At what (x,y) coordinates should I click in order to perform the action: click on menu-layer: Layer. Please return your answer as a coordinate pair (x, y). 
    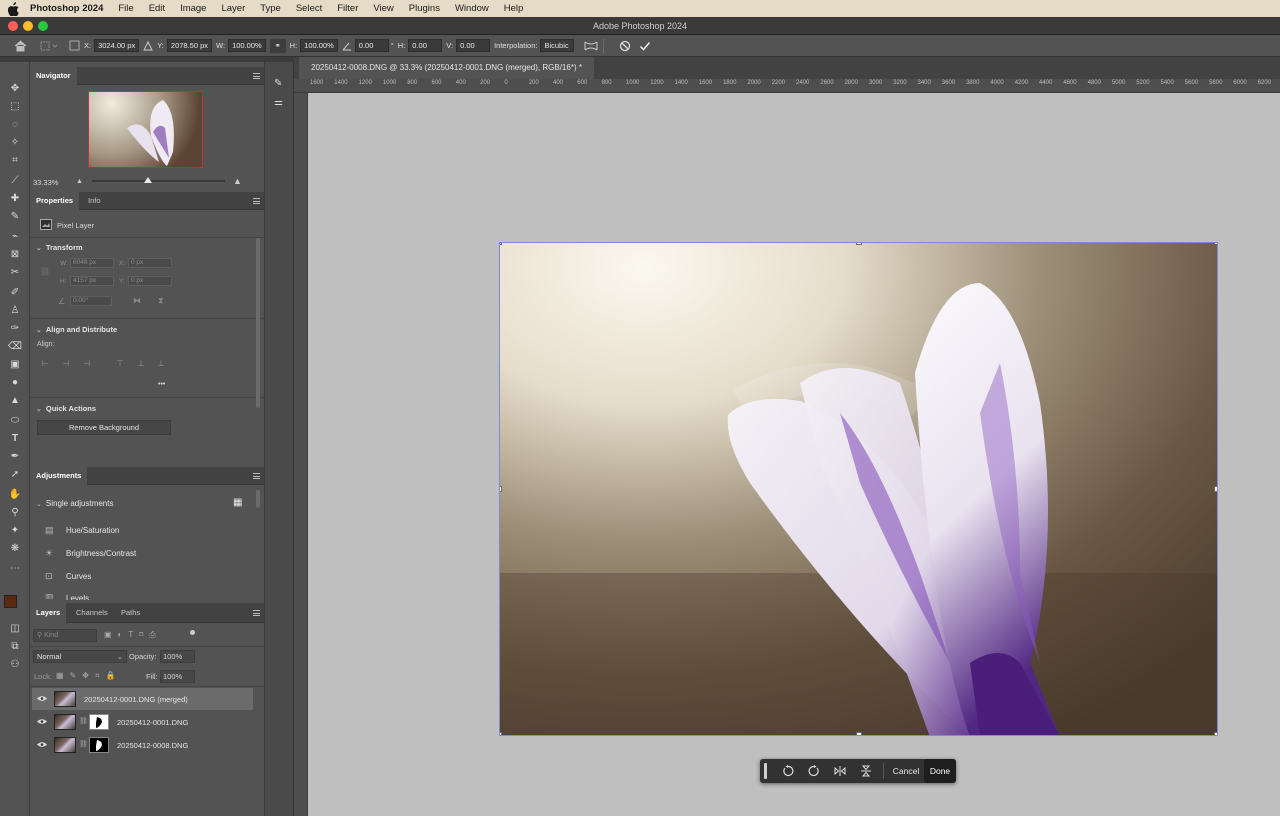
    Looking at the image, I should click on (233, 8).